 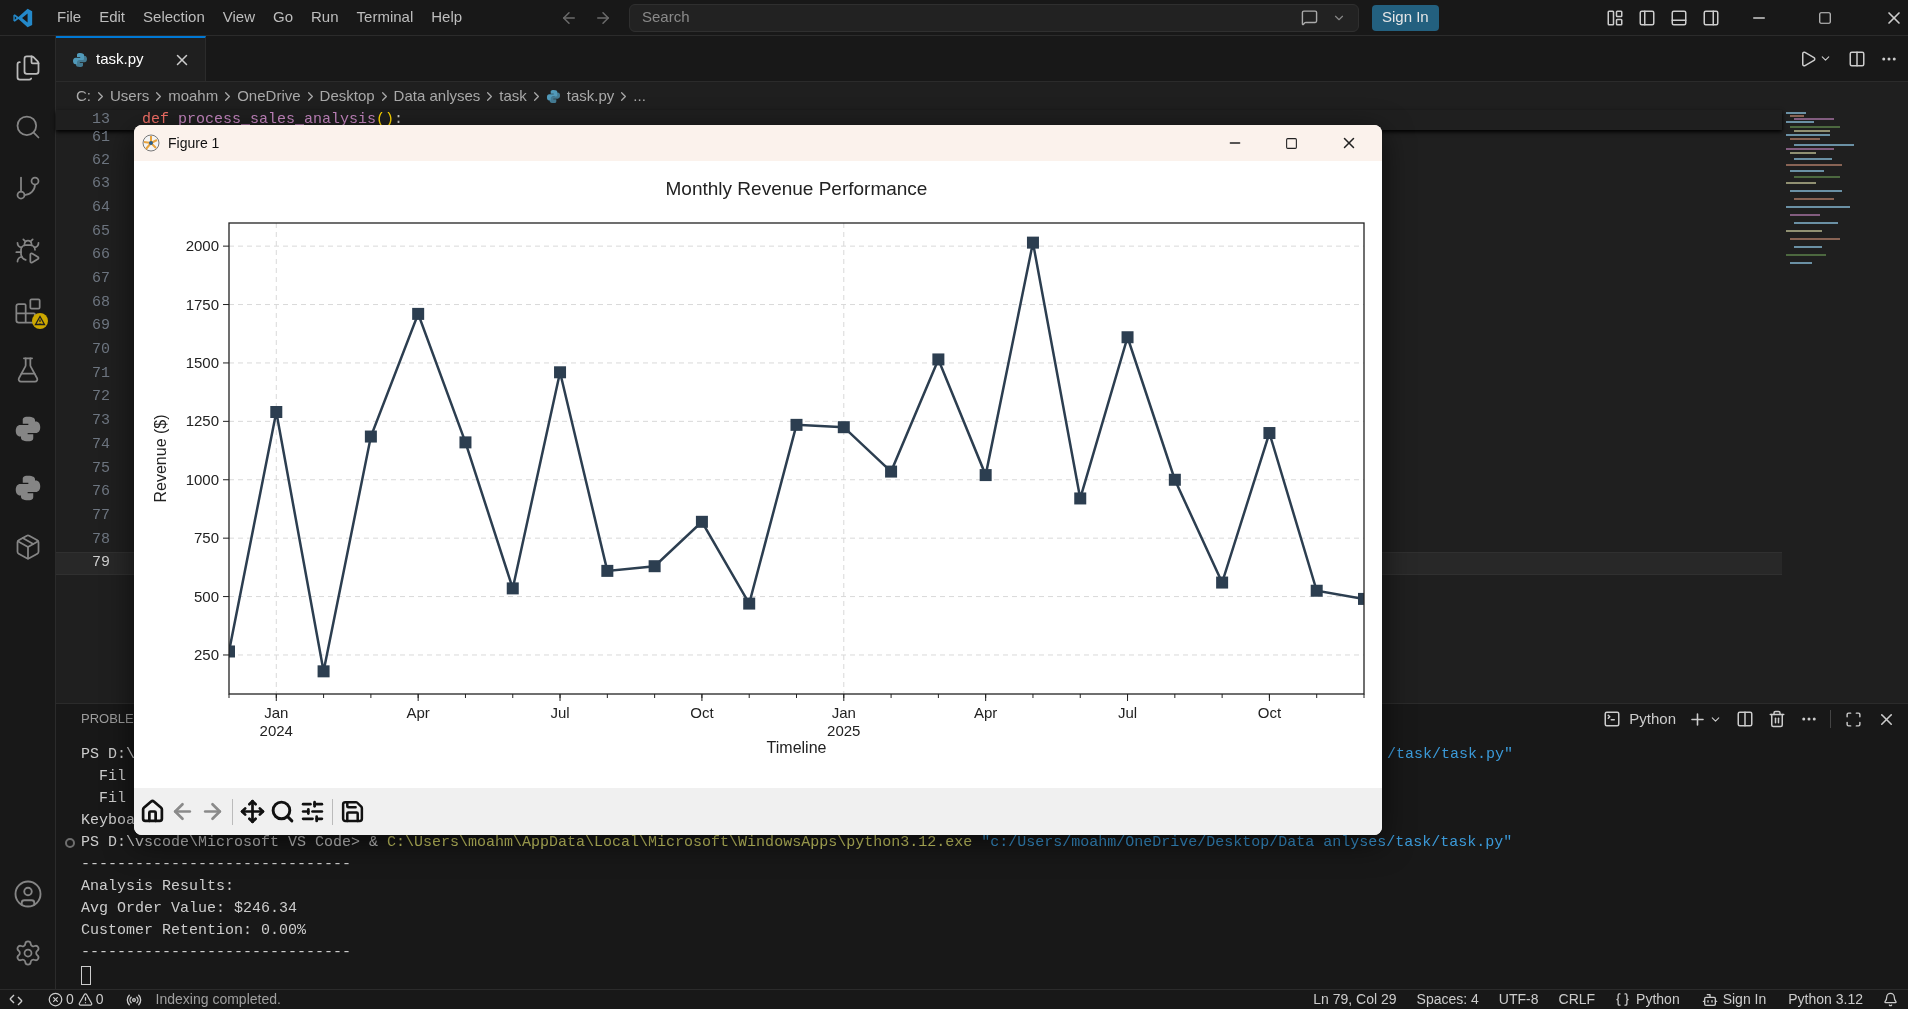 What do you see at coordinates (796, 188) in the screenshot?
I see `chart-title: Monthly Revenue Performance` at bounding box center [796, 188].